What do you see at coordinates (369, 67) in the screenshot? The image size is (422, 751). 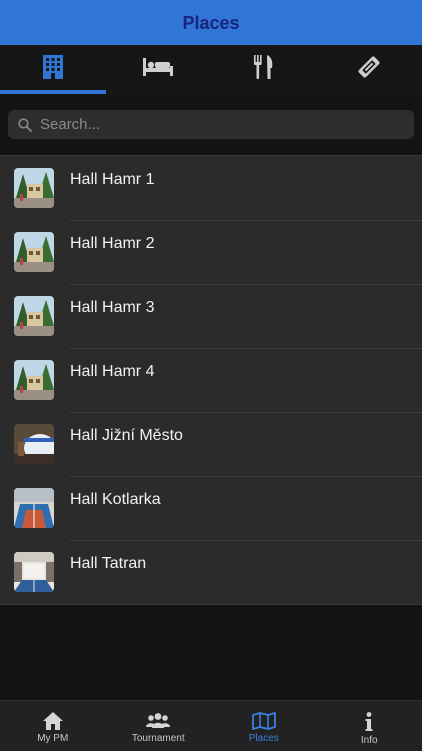 I see `ticket-icon` at bounding box center [369, 67].